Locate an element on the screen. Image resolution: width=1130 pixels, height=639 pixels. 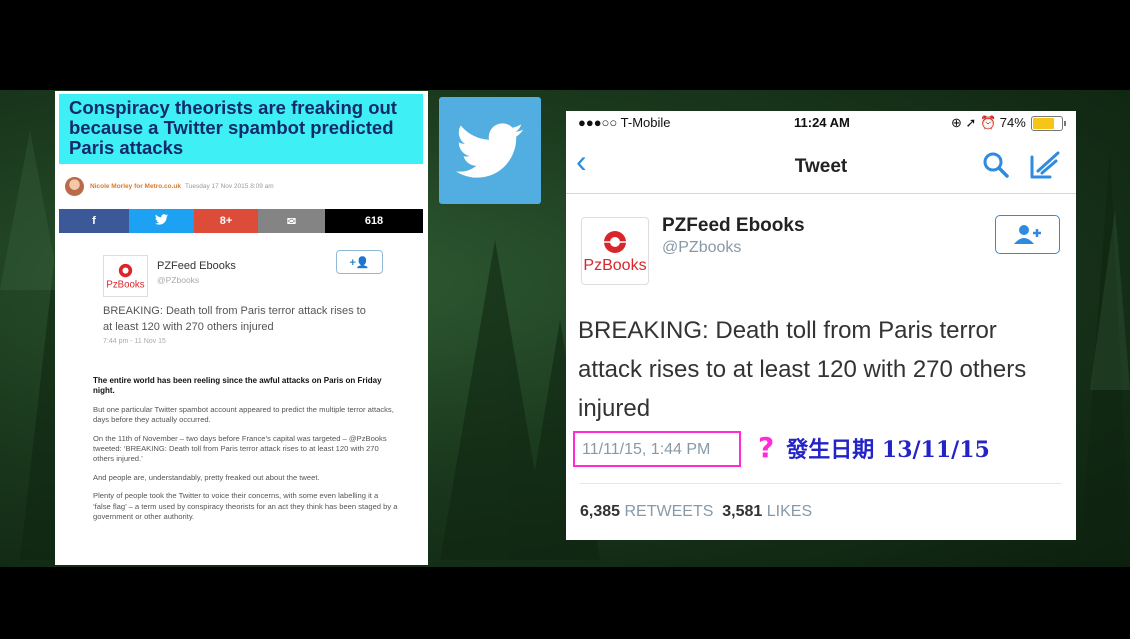
facebook-share-button: f is located at coordinates (94, 221).